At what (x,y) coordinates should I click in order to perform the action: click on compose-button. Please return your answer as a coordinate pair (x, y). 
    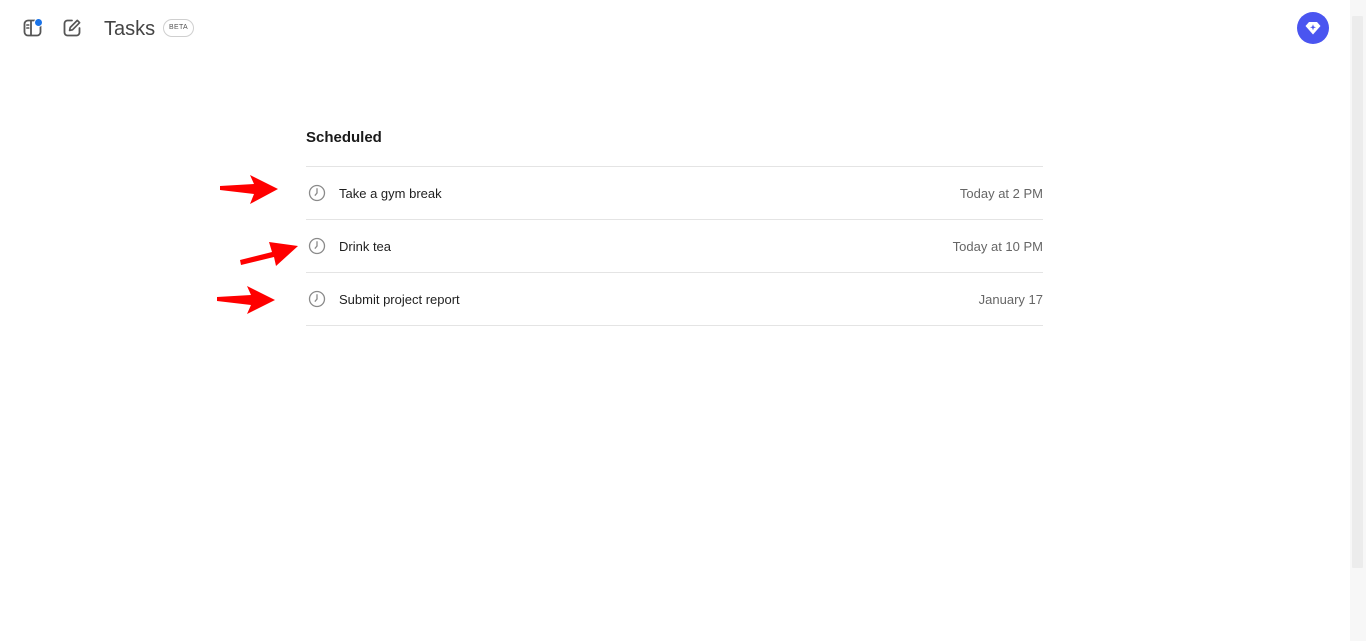
    Looking at the image, I should click on (72, 28).